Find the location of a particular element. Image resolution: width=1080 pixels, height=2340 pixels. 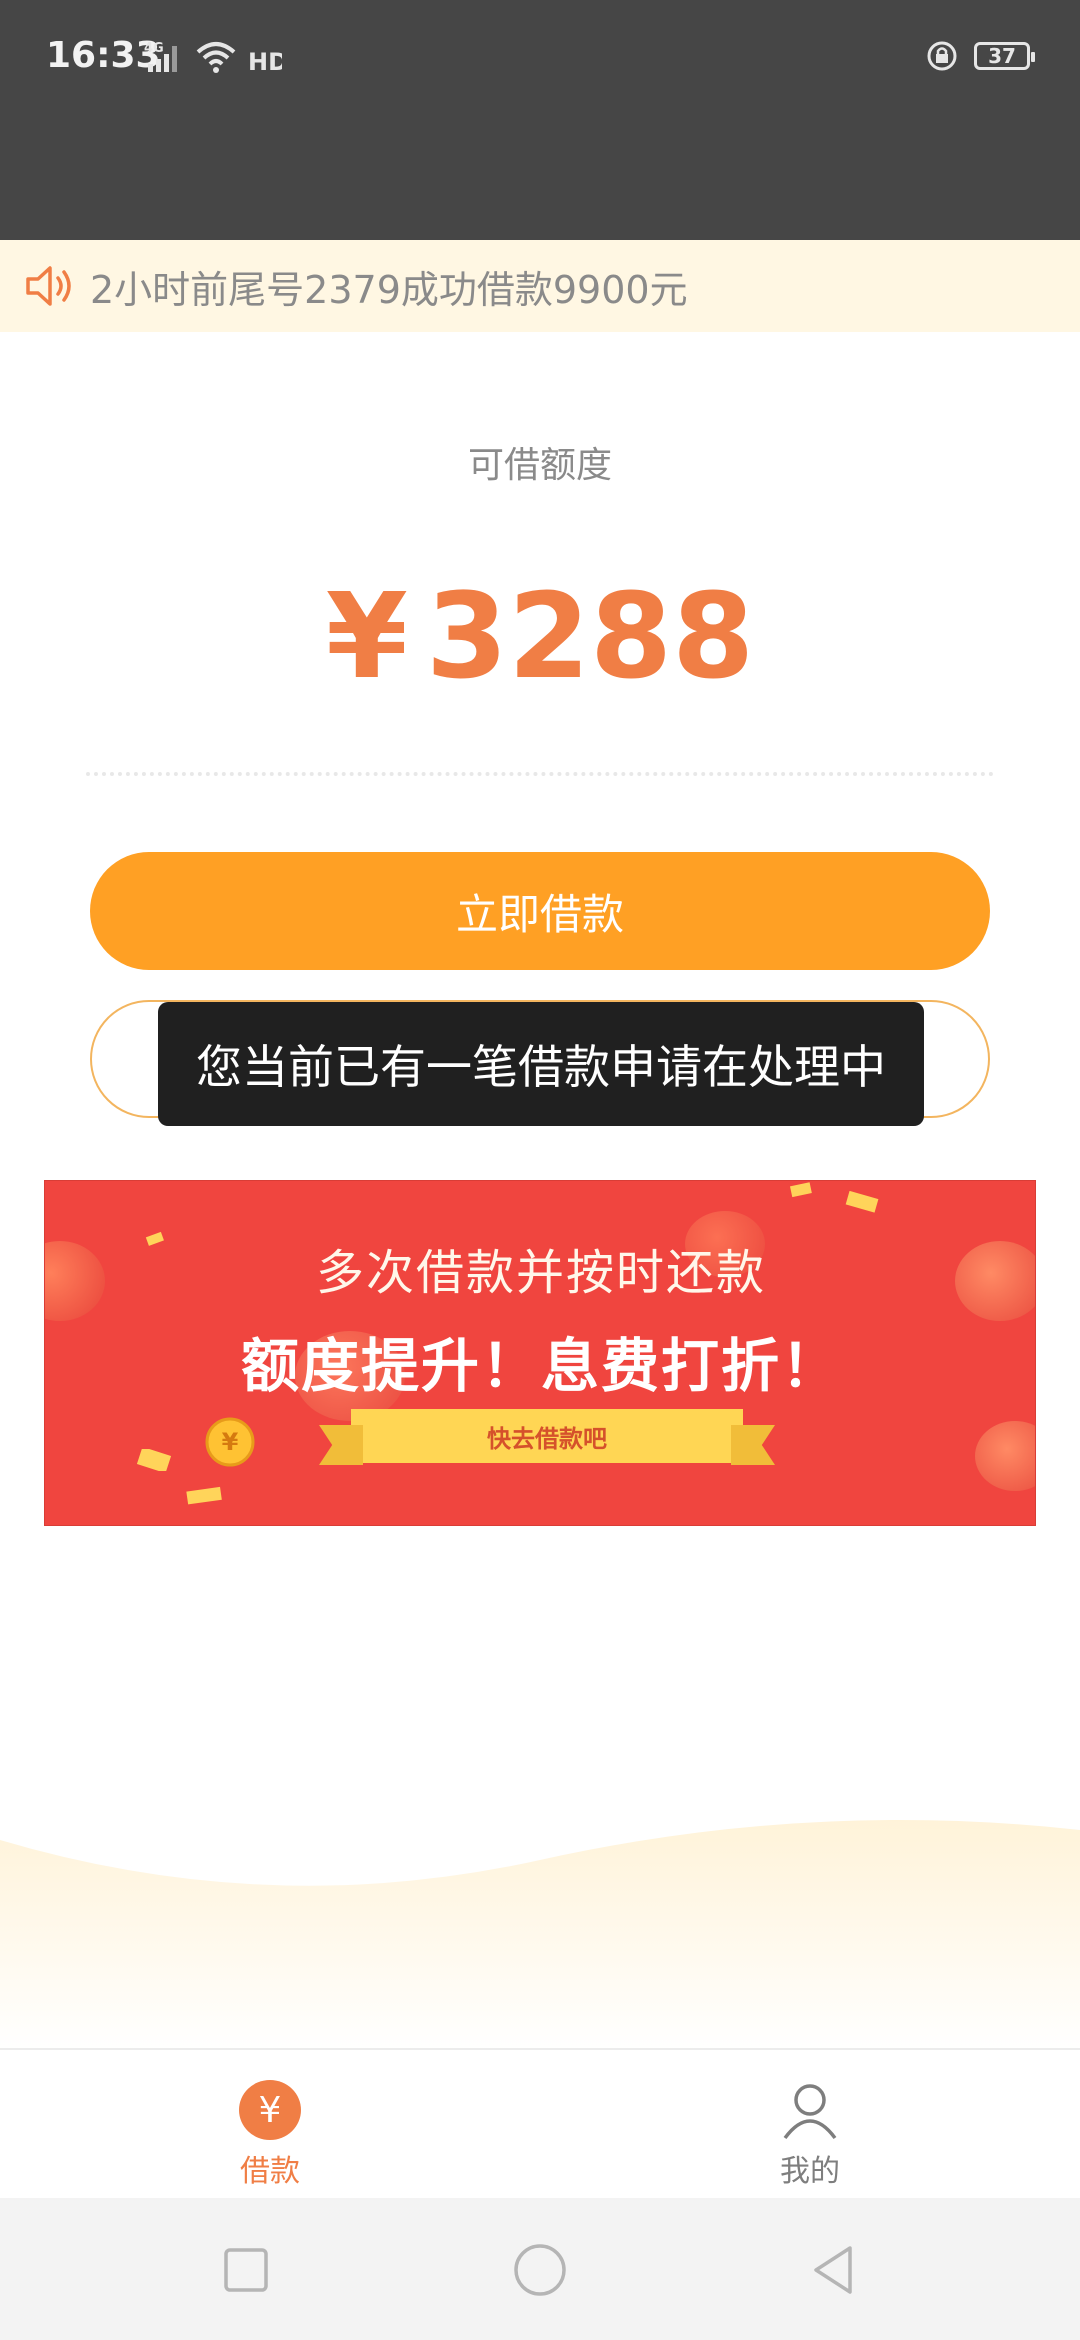

banner-subheadline: 额度提升！息费打折！ is located at coordinates (540, 1366).